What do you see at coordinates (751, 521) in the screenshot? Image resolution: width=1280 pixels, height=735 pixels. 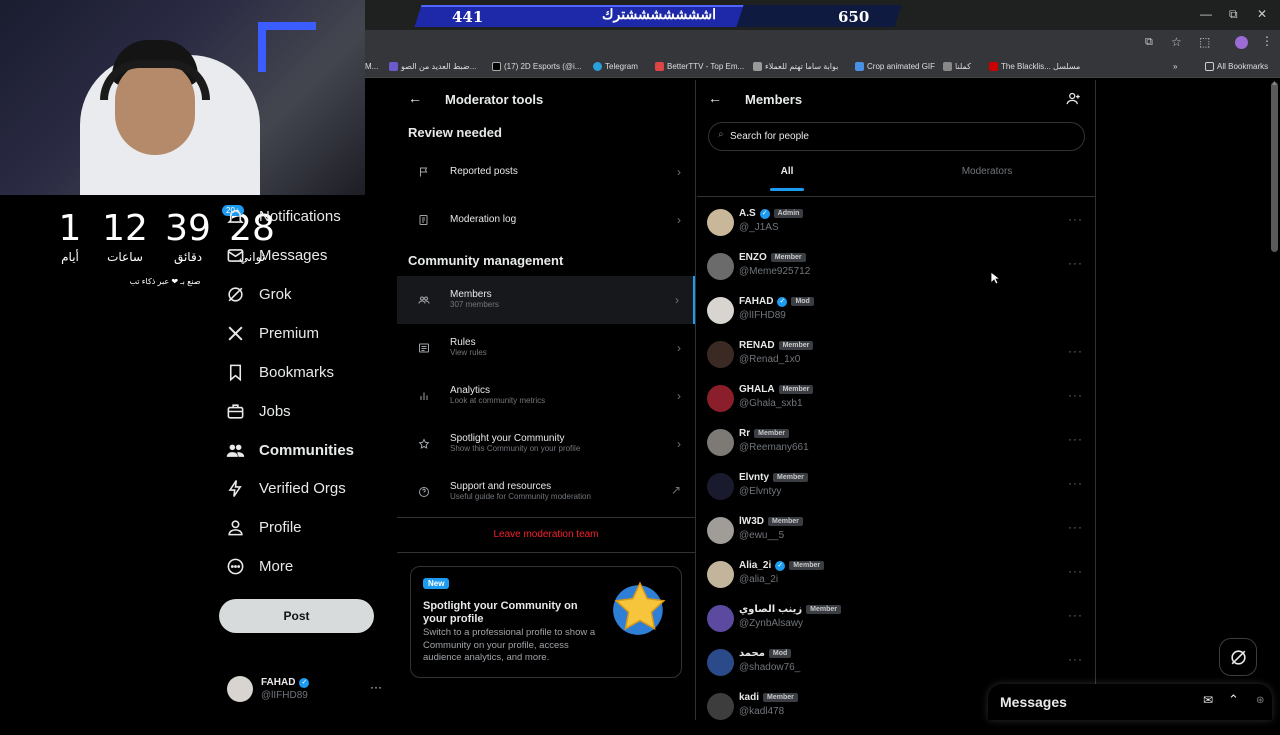 I see `member-name: lW3D` at bounding box center [751, 521].